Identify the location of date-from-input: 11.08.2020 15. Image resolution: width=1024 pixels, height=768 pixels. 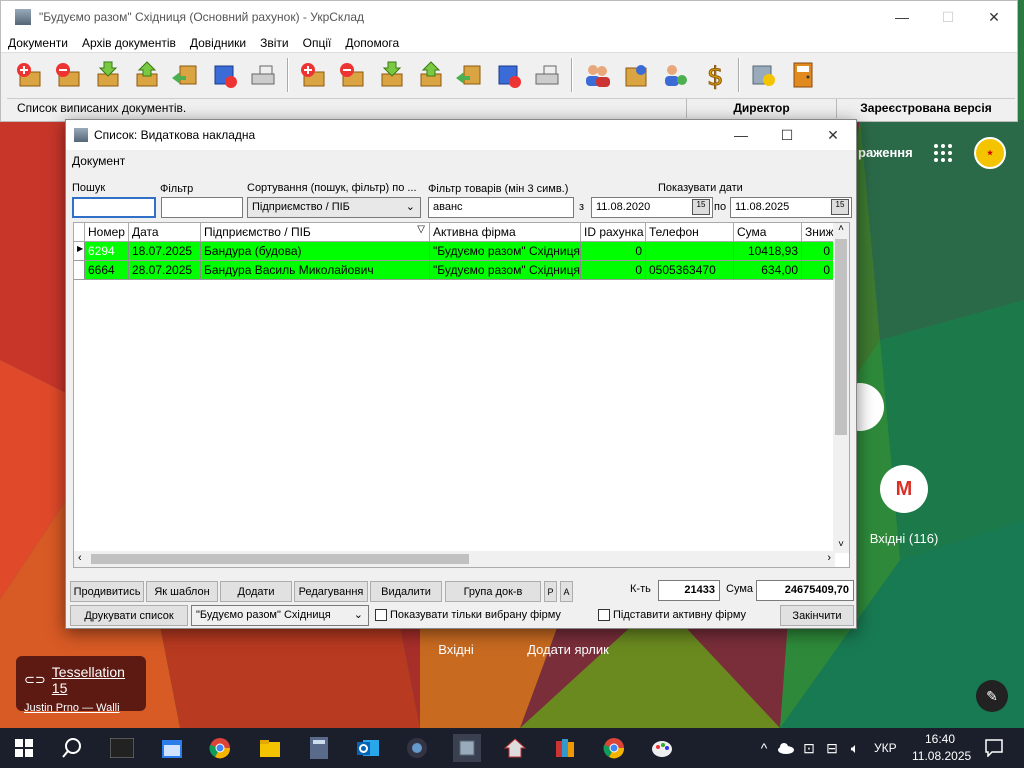
(652, 207).